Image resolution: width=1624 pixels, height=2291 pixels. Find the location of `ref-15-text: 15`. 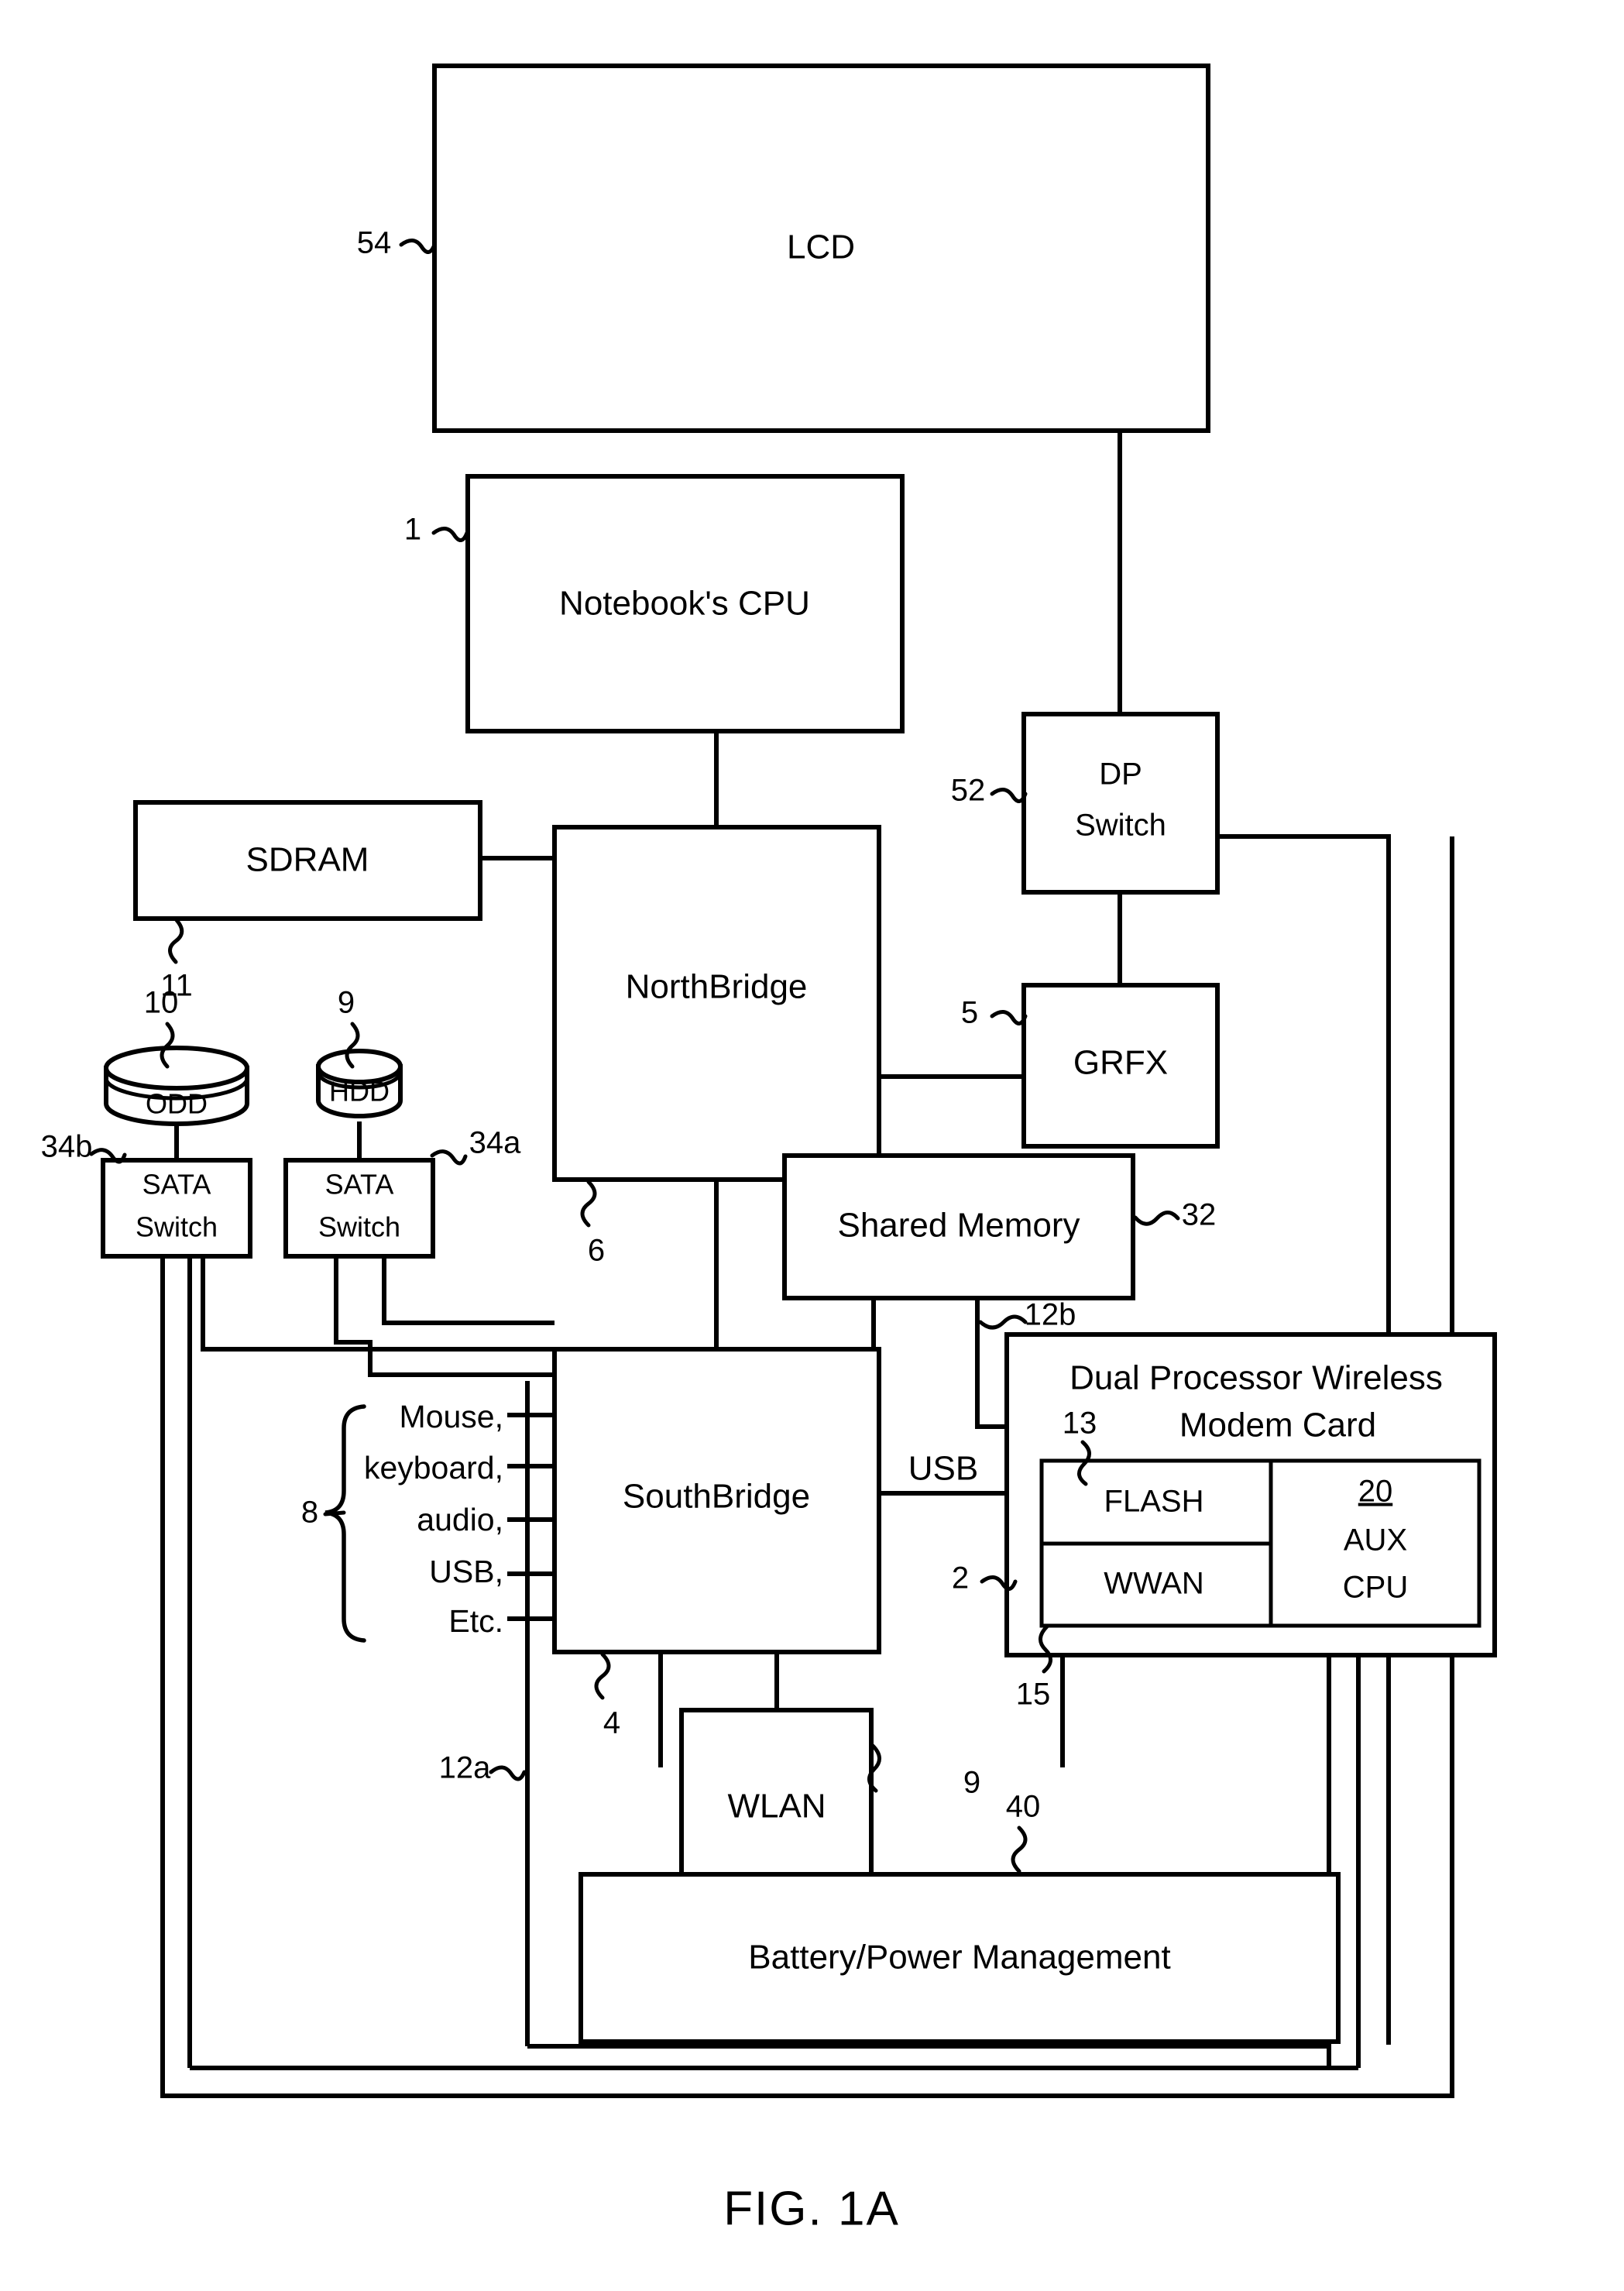

ref-15-text: 15 is located at coordinates (1033, 1695).